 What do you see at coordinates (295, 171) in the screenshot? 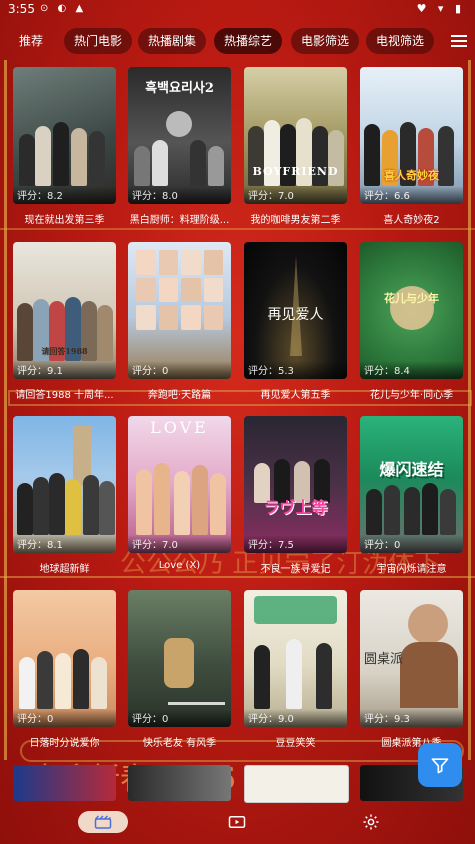
I see `poster-title-text: BOYFRIEND` at bounding box center [295, 171].